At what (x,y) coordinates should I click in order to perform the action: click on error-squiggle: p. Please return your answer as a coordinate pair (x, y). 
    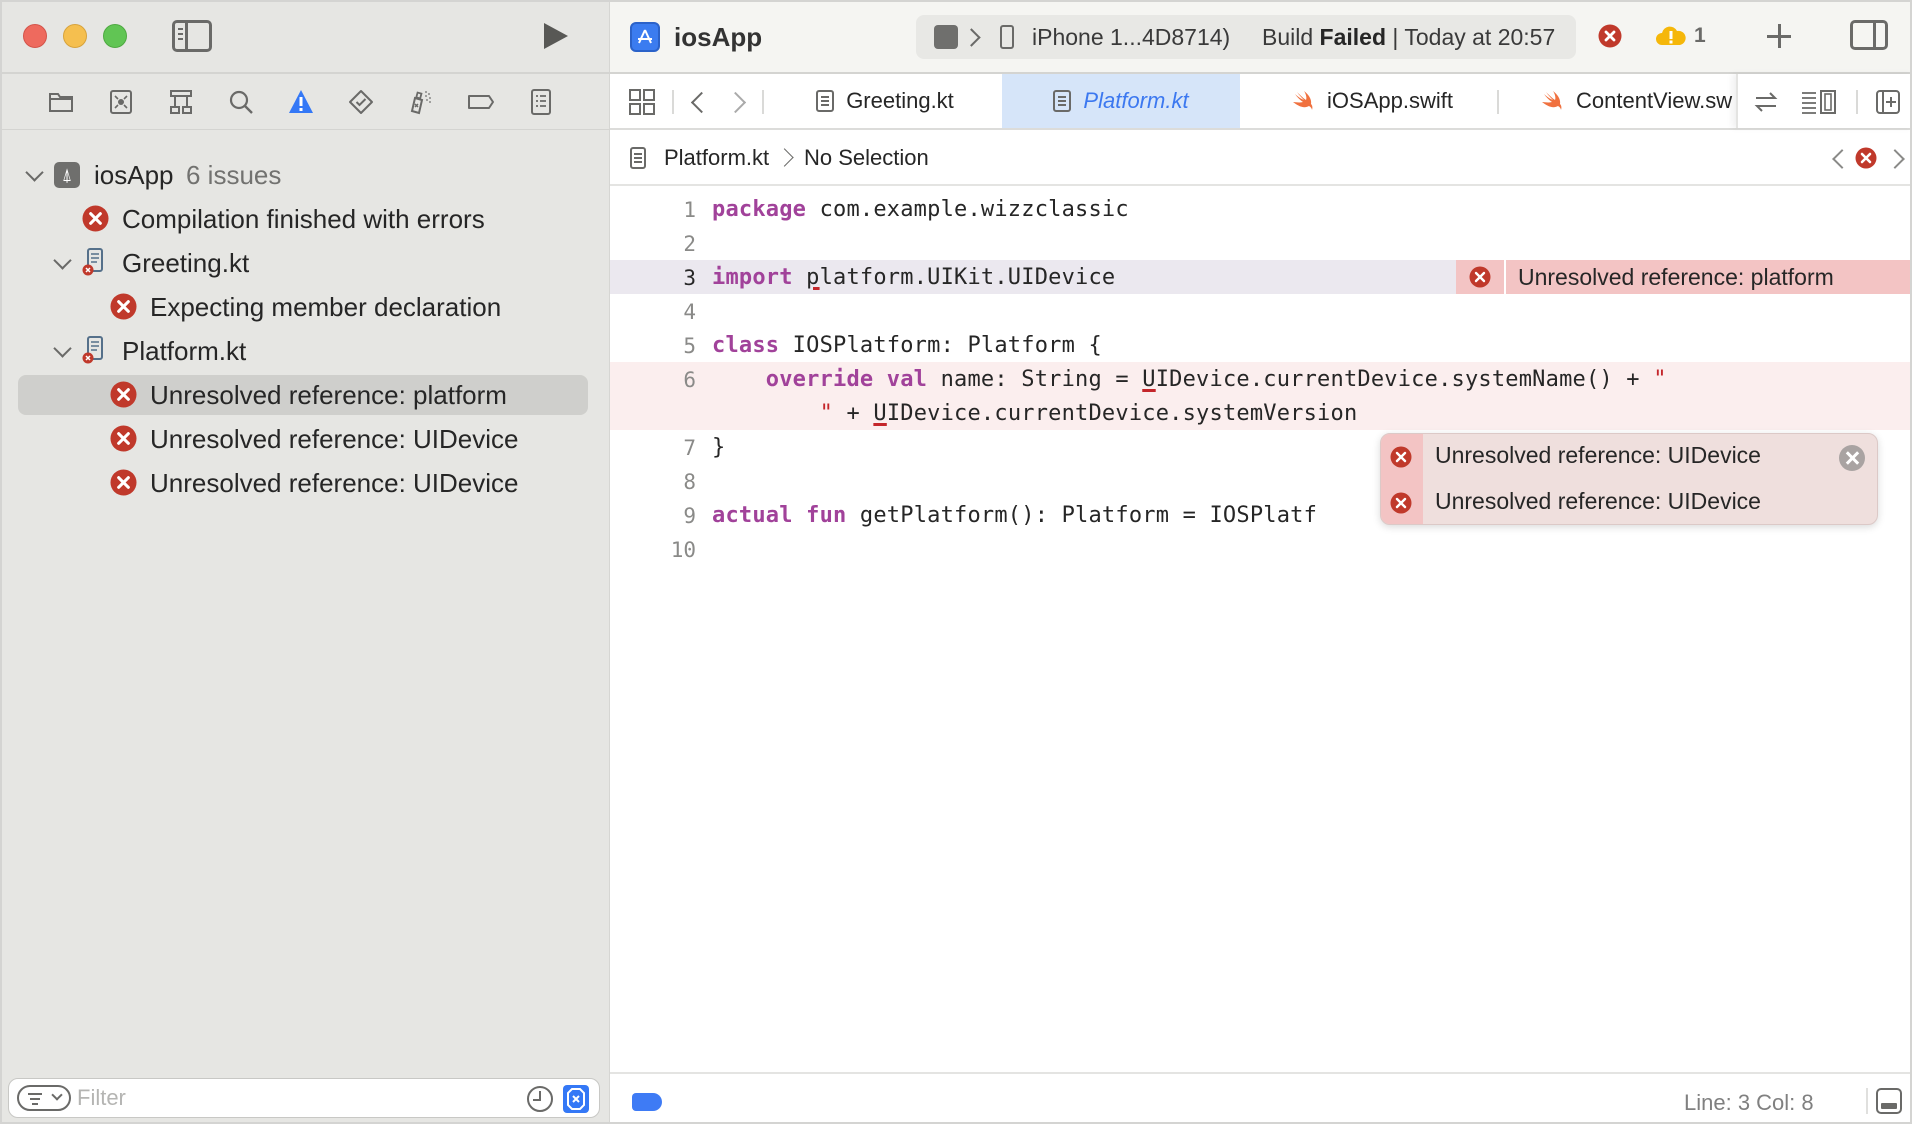
    Looking at the image, I should click on (813, 277).